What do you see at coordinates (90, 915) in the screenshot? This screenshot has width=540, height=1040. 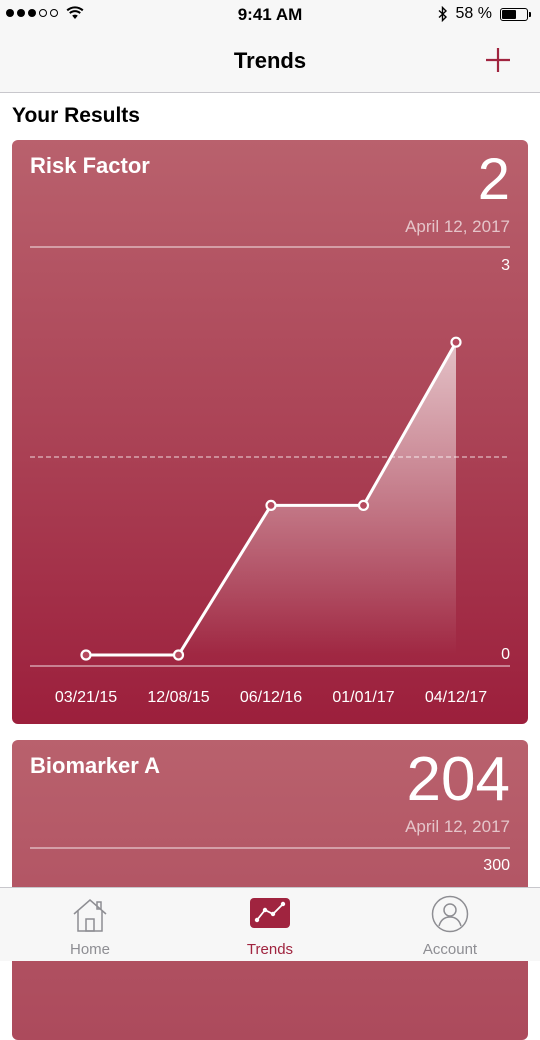 I see `home-icon` at bounding box center [90, 915].